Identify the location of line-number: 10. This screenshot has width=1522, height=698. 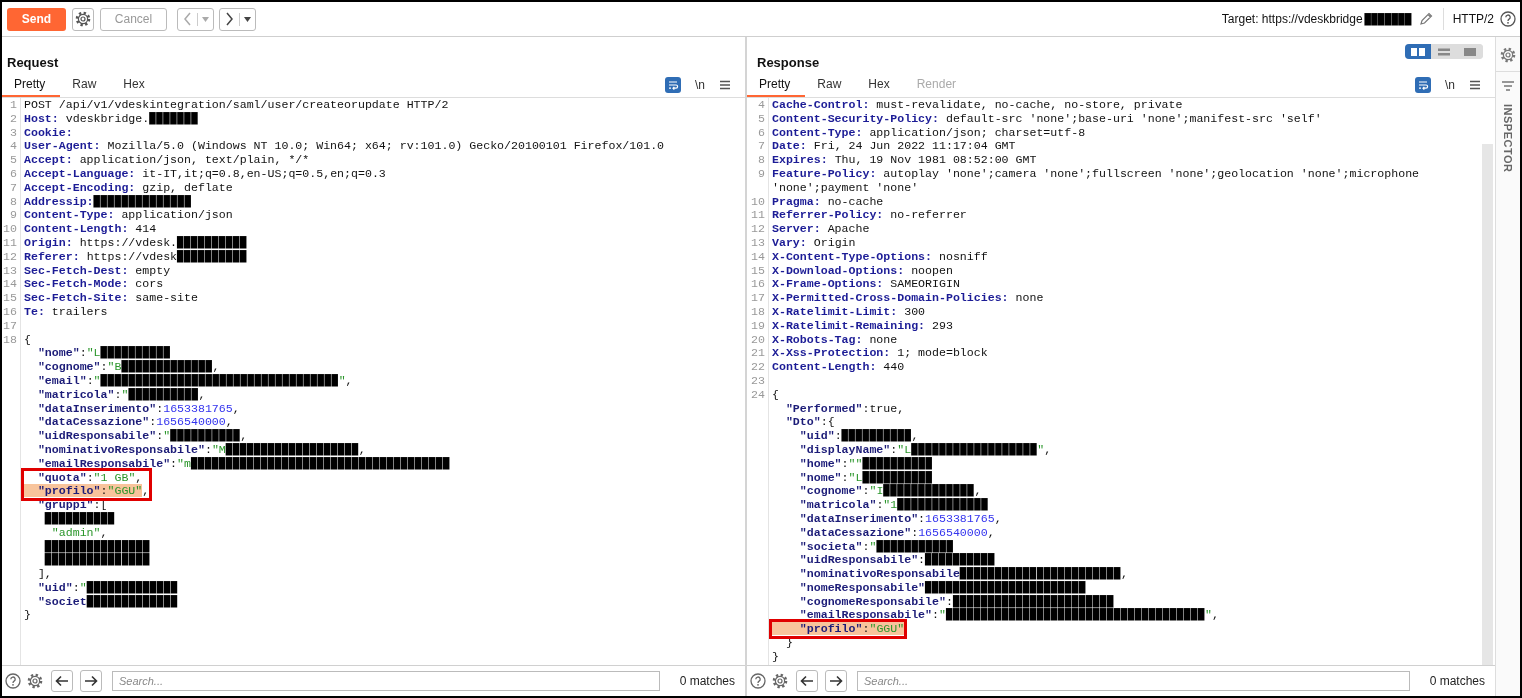
(10, 229).